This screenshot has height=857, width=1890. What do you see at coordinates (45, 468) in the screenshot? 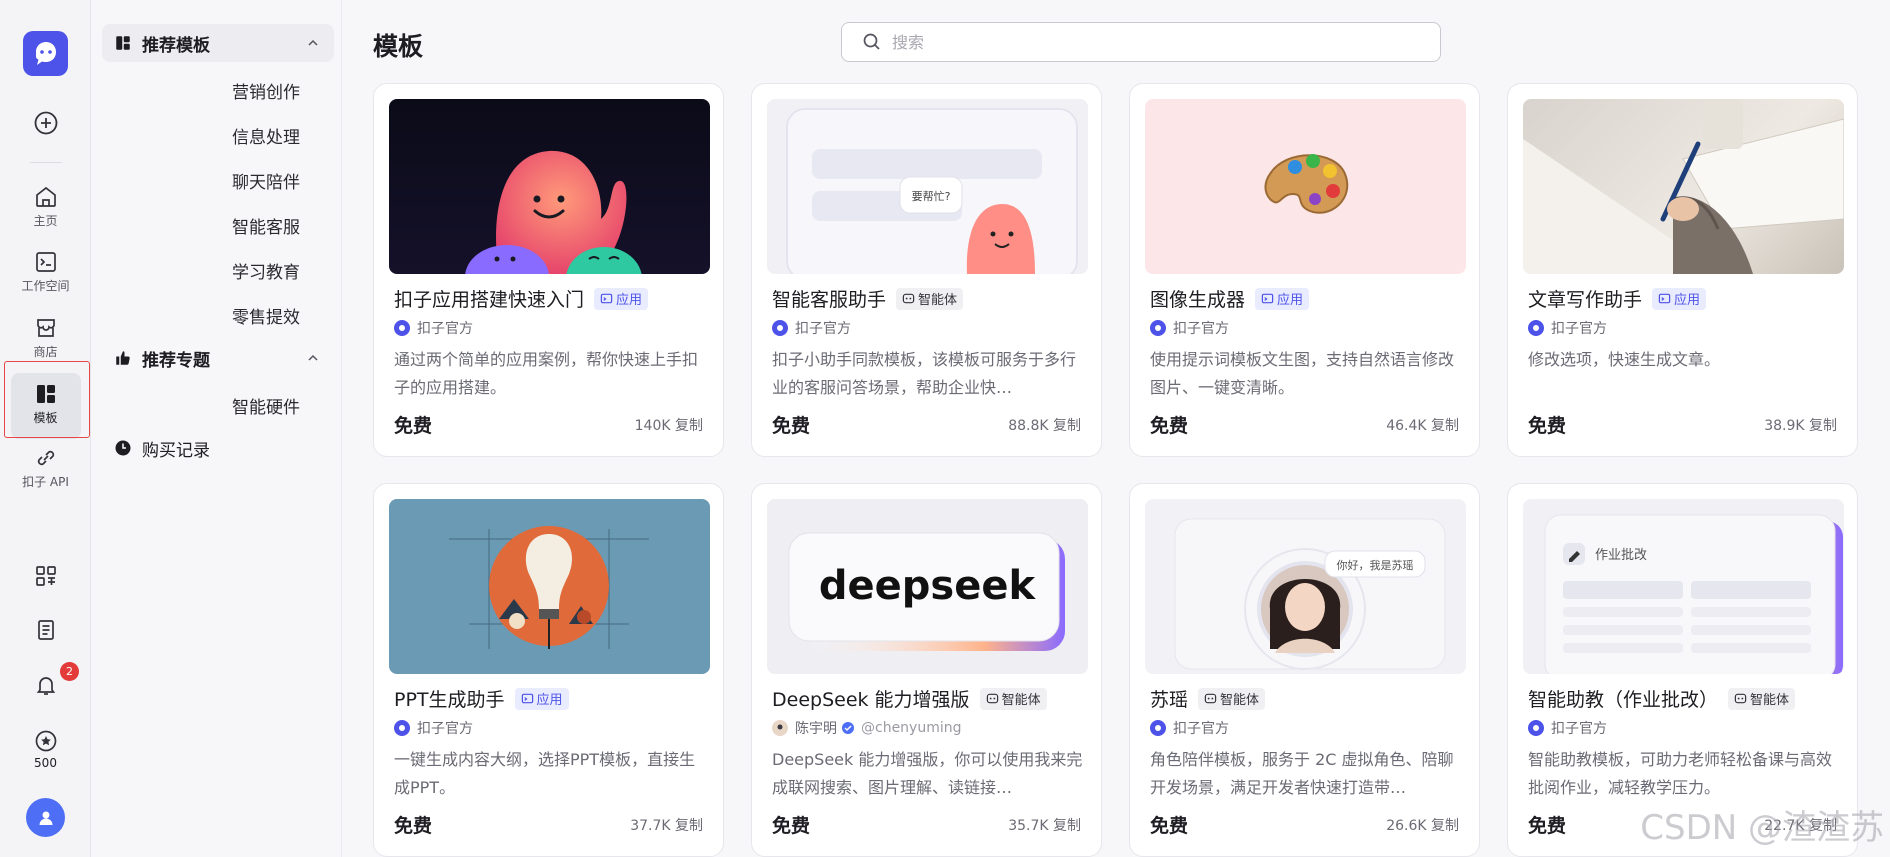
I see `nav-api: 扣子 API` at bounding box center [45, 468].